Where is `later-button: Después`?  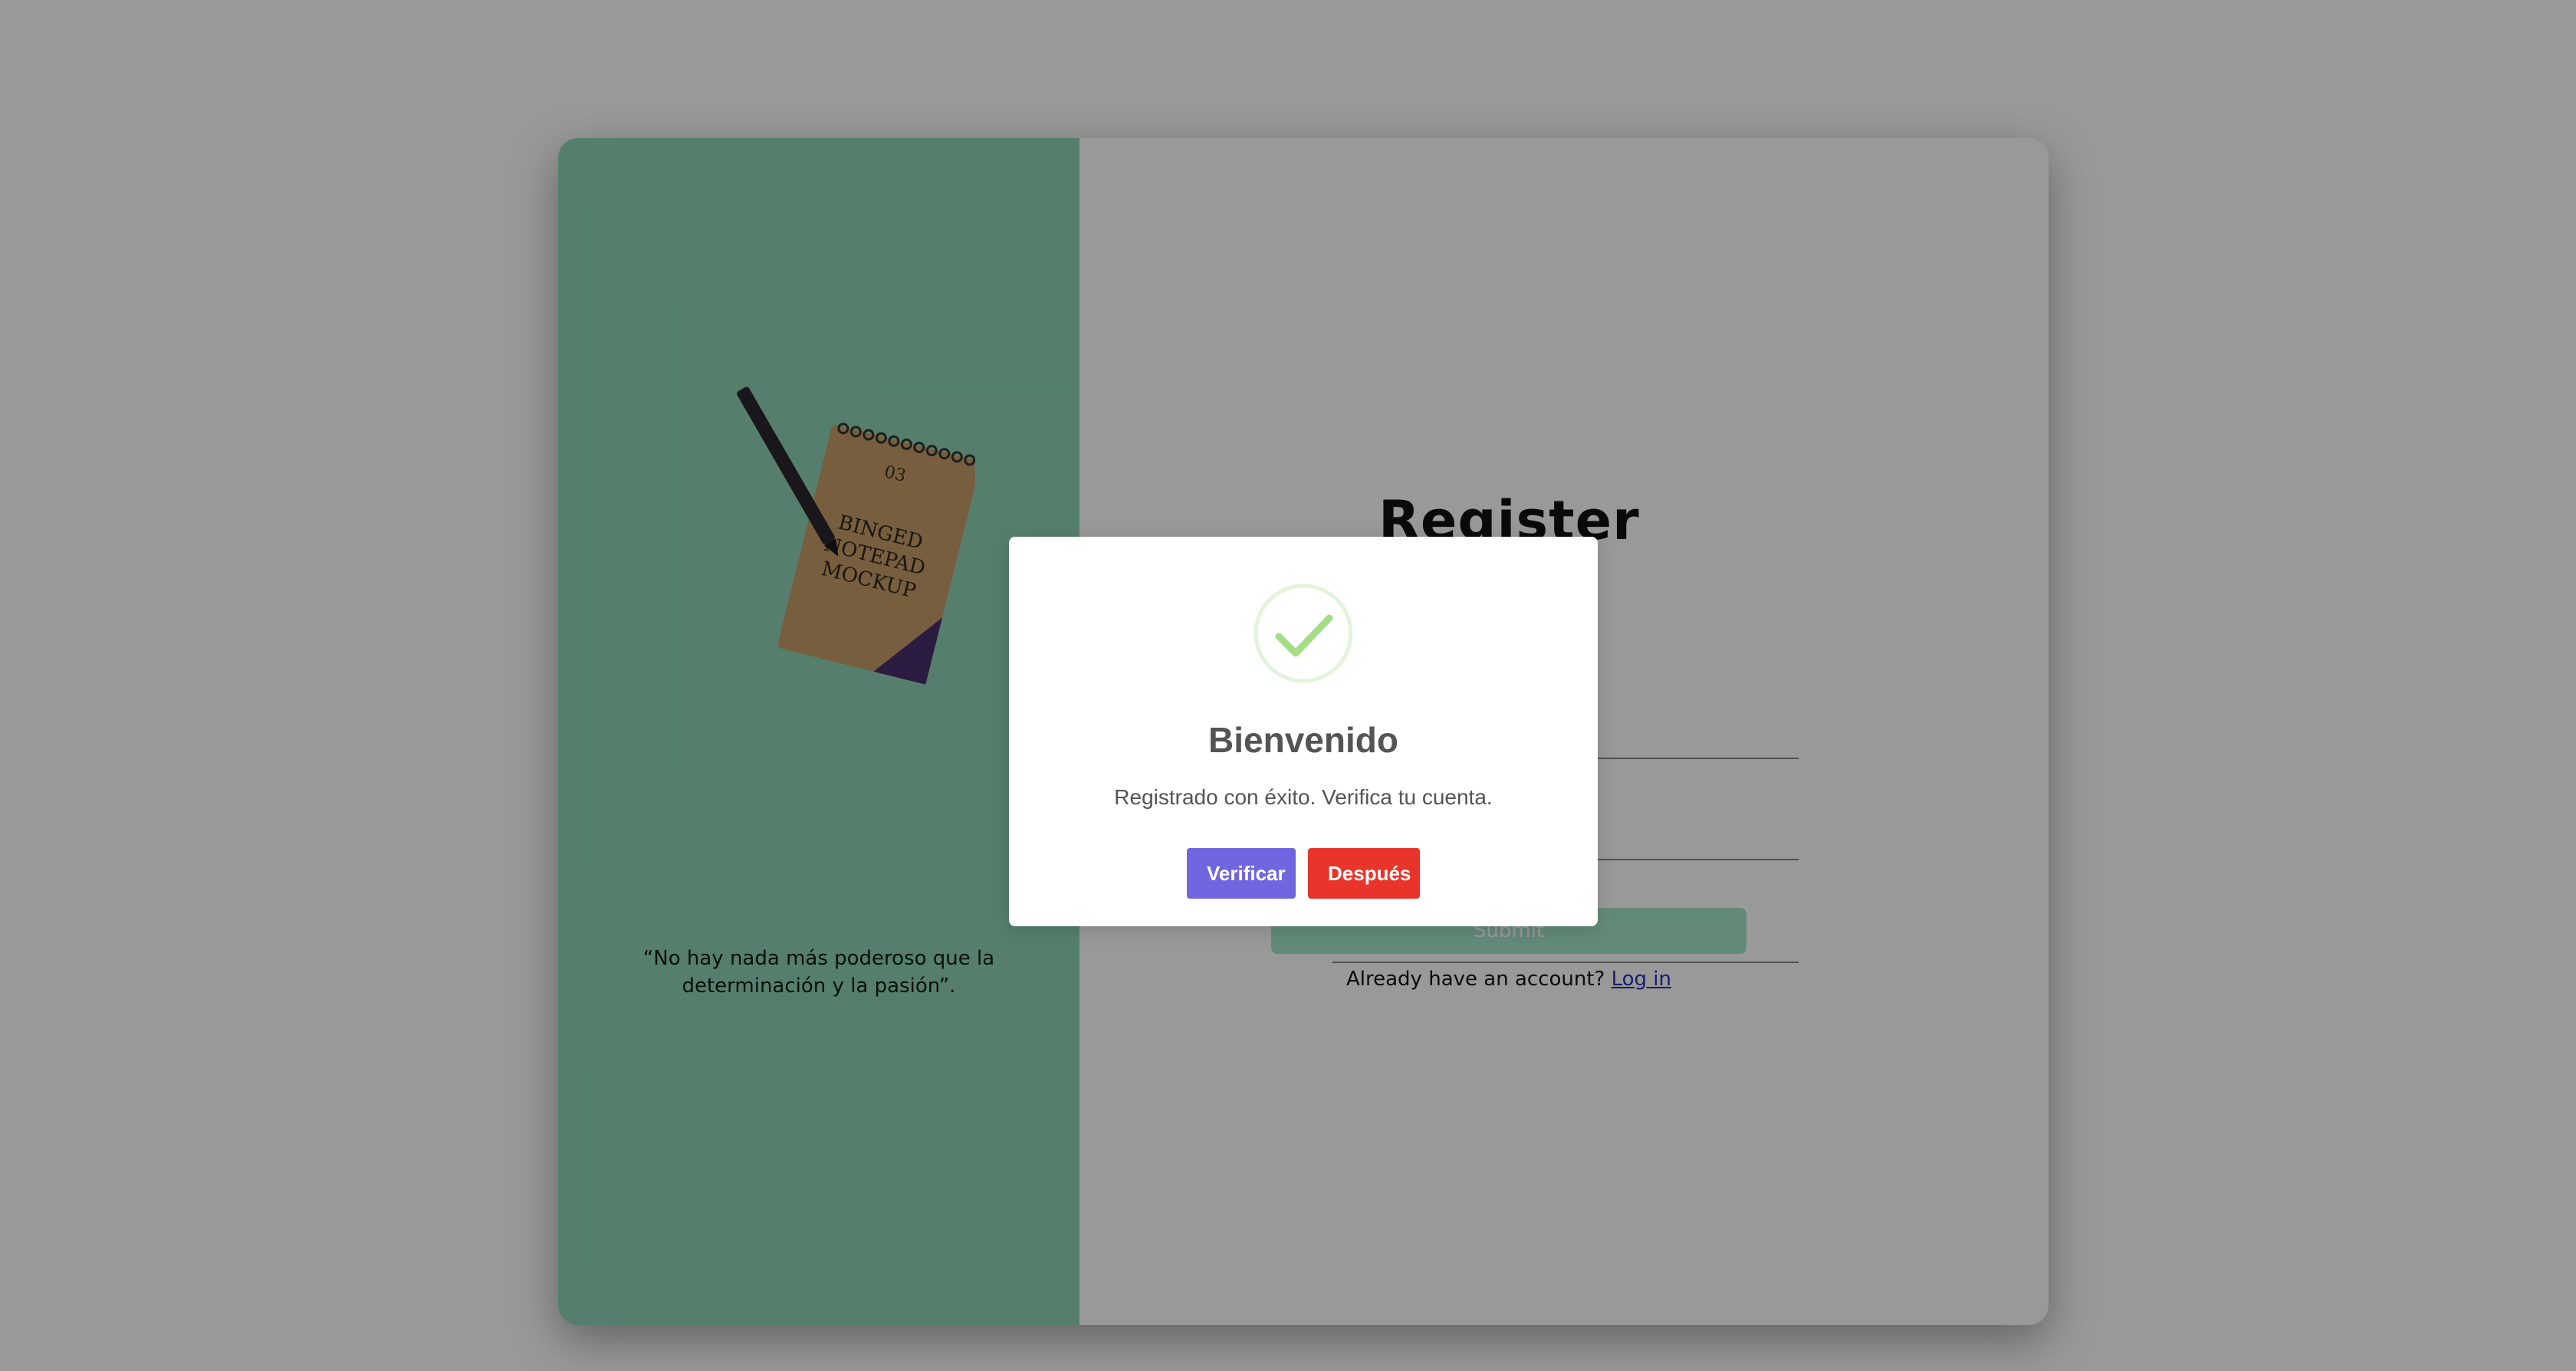 later-button: Después is located at coordinates (1364, 873).